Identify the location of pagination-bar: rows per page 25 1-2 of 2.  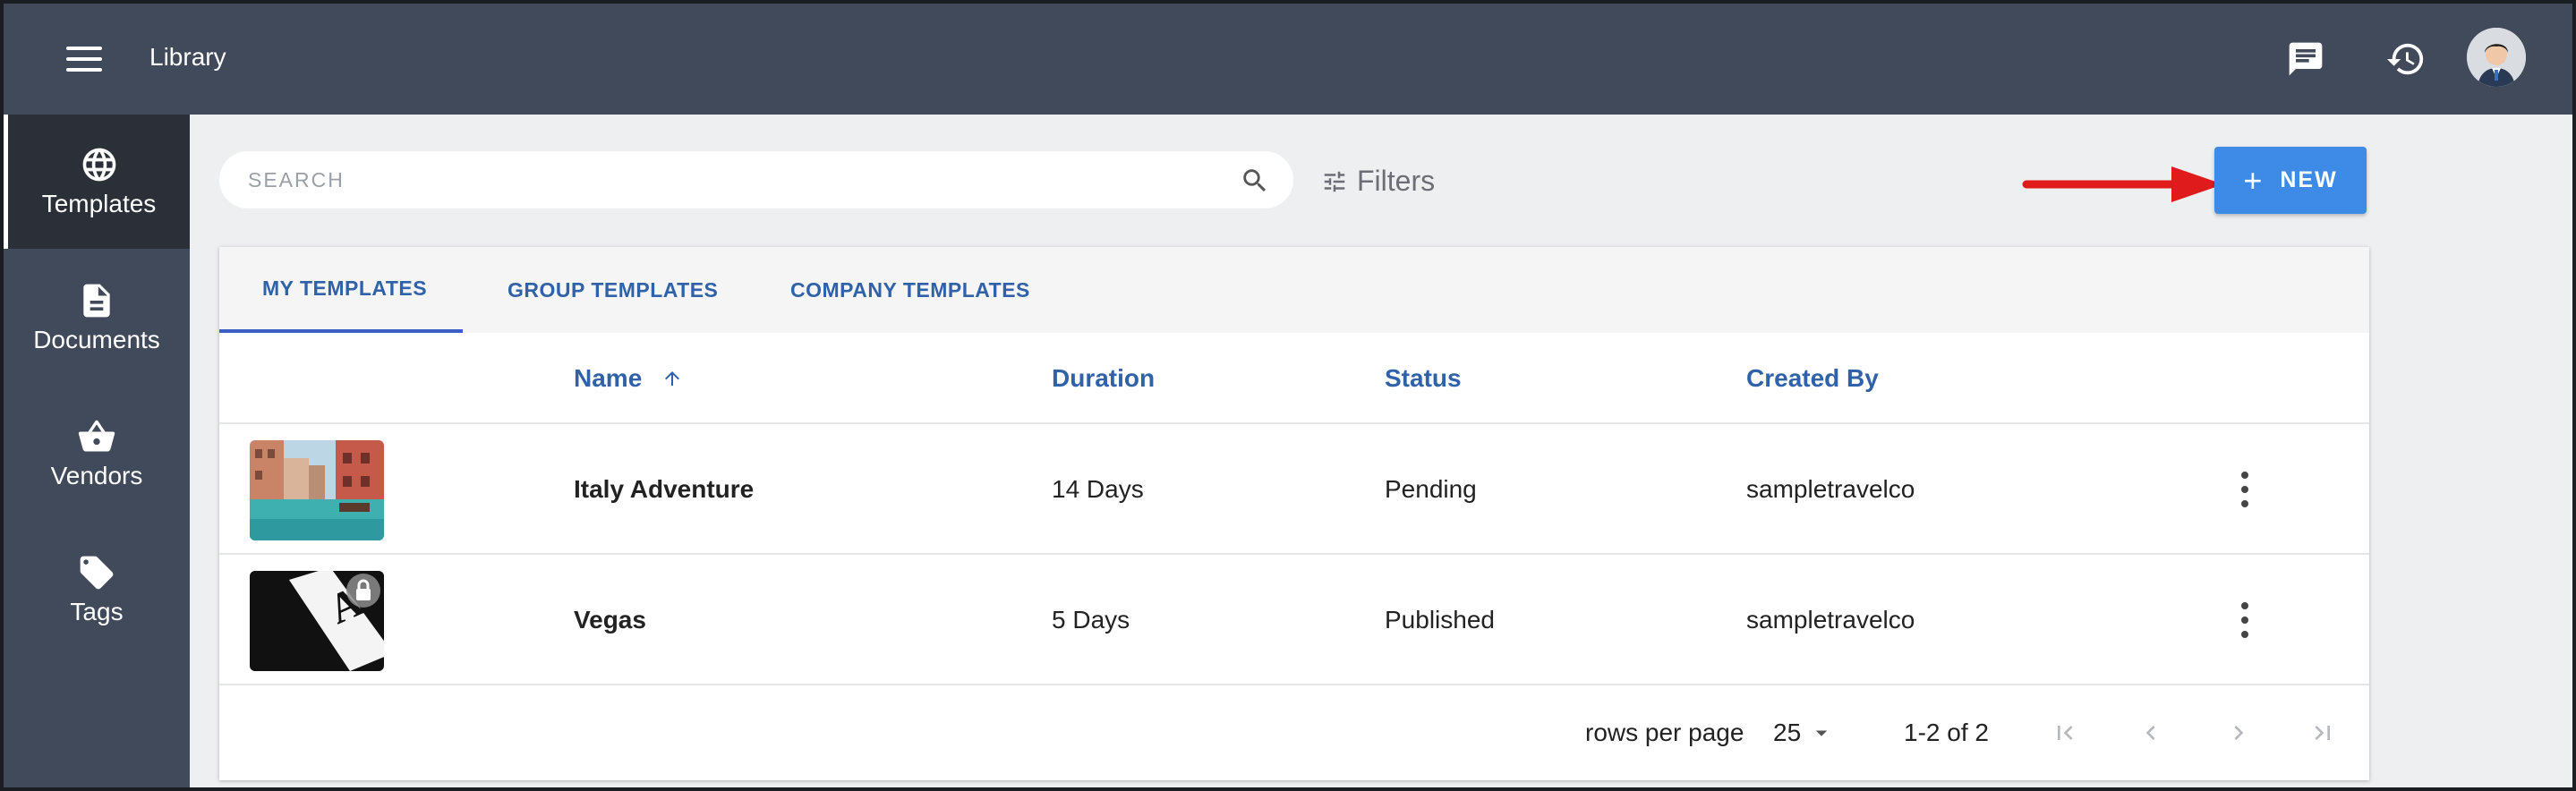
(1294, 732).